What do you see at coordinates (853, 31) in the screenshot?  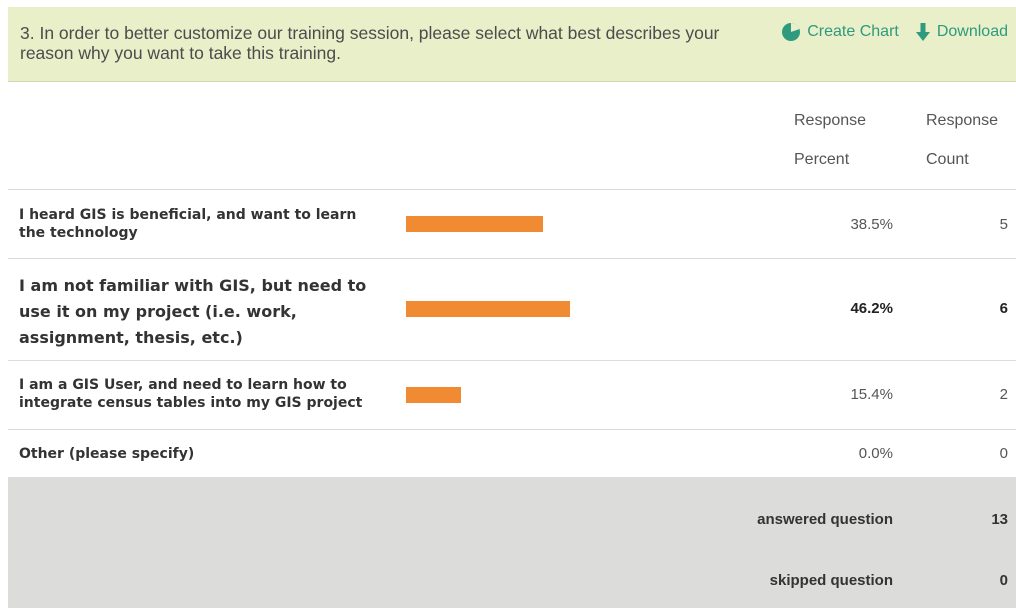 I see `create-chart-label: Create Chart` at bounding box center [853, 31].